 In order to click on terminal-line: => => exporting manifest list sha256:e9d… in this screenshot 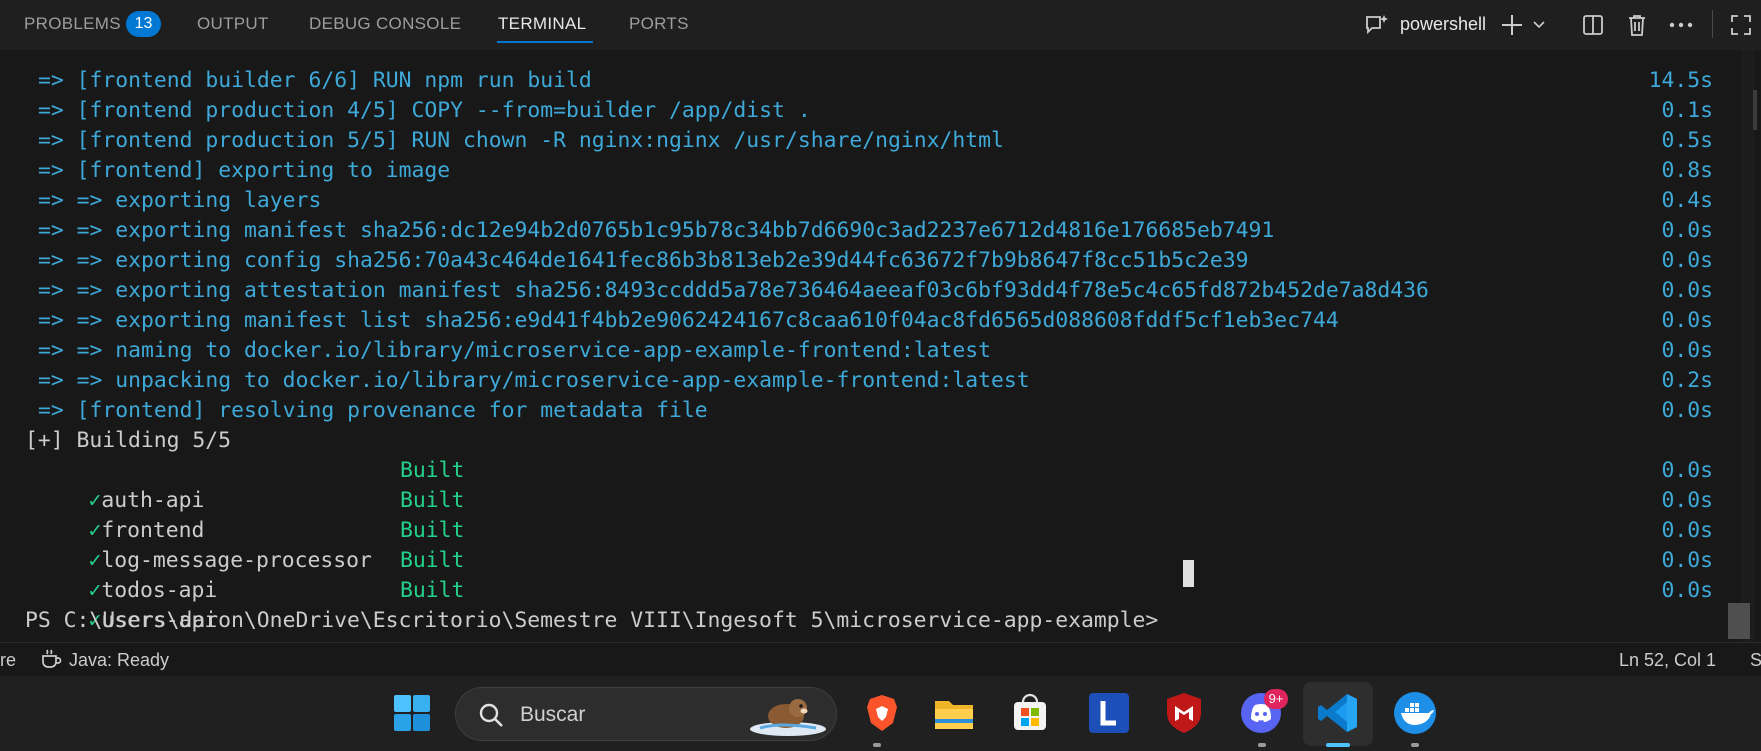, I will do `click(688, 320)`.